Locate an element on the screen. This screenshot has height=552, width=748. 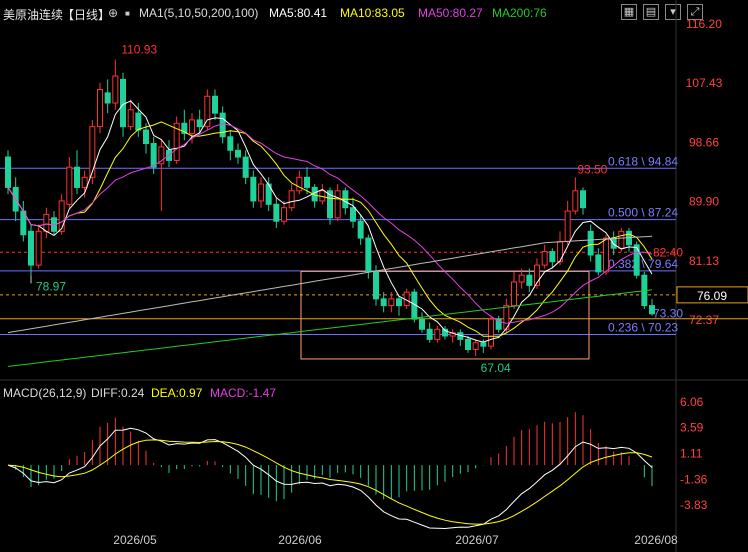
low-label: 67.04 is located at coordinates (496, 368).